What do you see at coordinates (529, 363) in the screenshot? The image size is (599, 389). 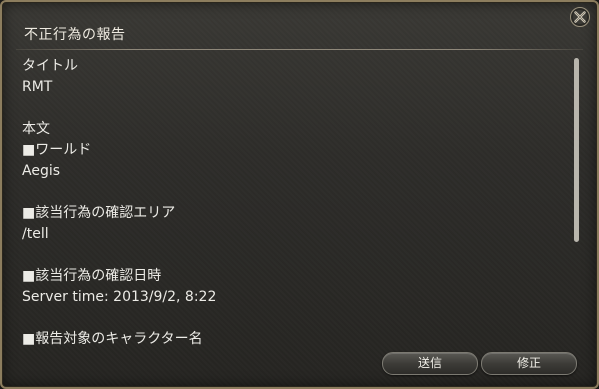 I see `edit-button: 修正` at bounding box center [529, 363].